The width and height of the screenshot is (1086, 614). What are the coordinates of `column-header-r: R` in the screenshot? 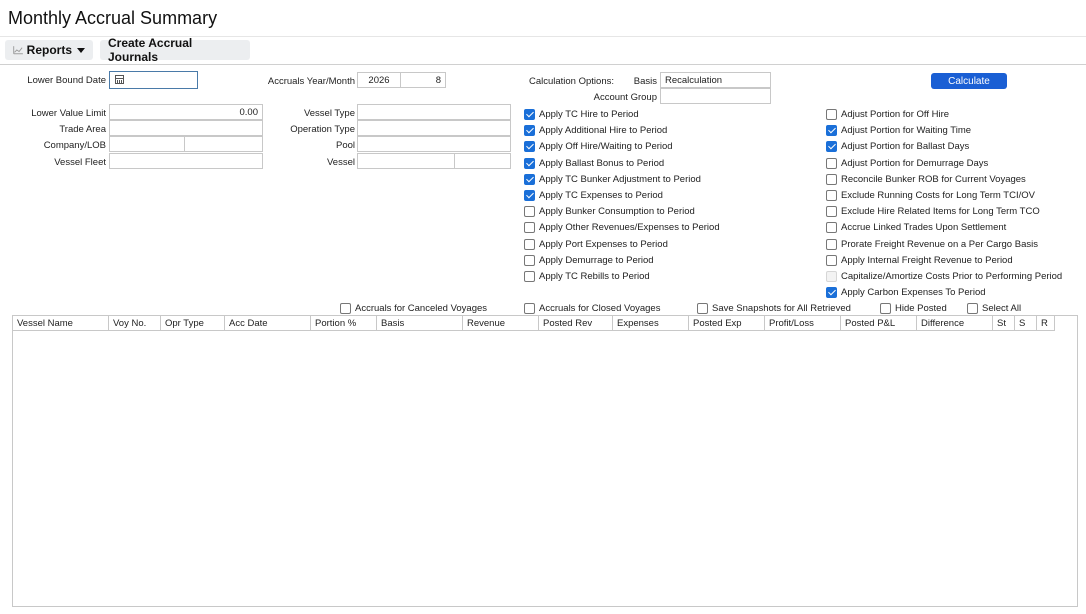 It's located at (1046, 323).